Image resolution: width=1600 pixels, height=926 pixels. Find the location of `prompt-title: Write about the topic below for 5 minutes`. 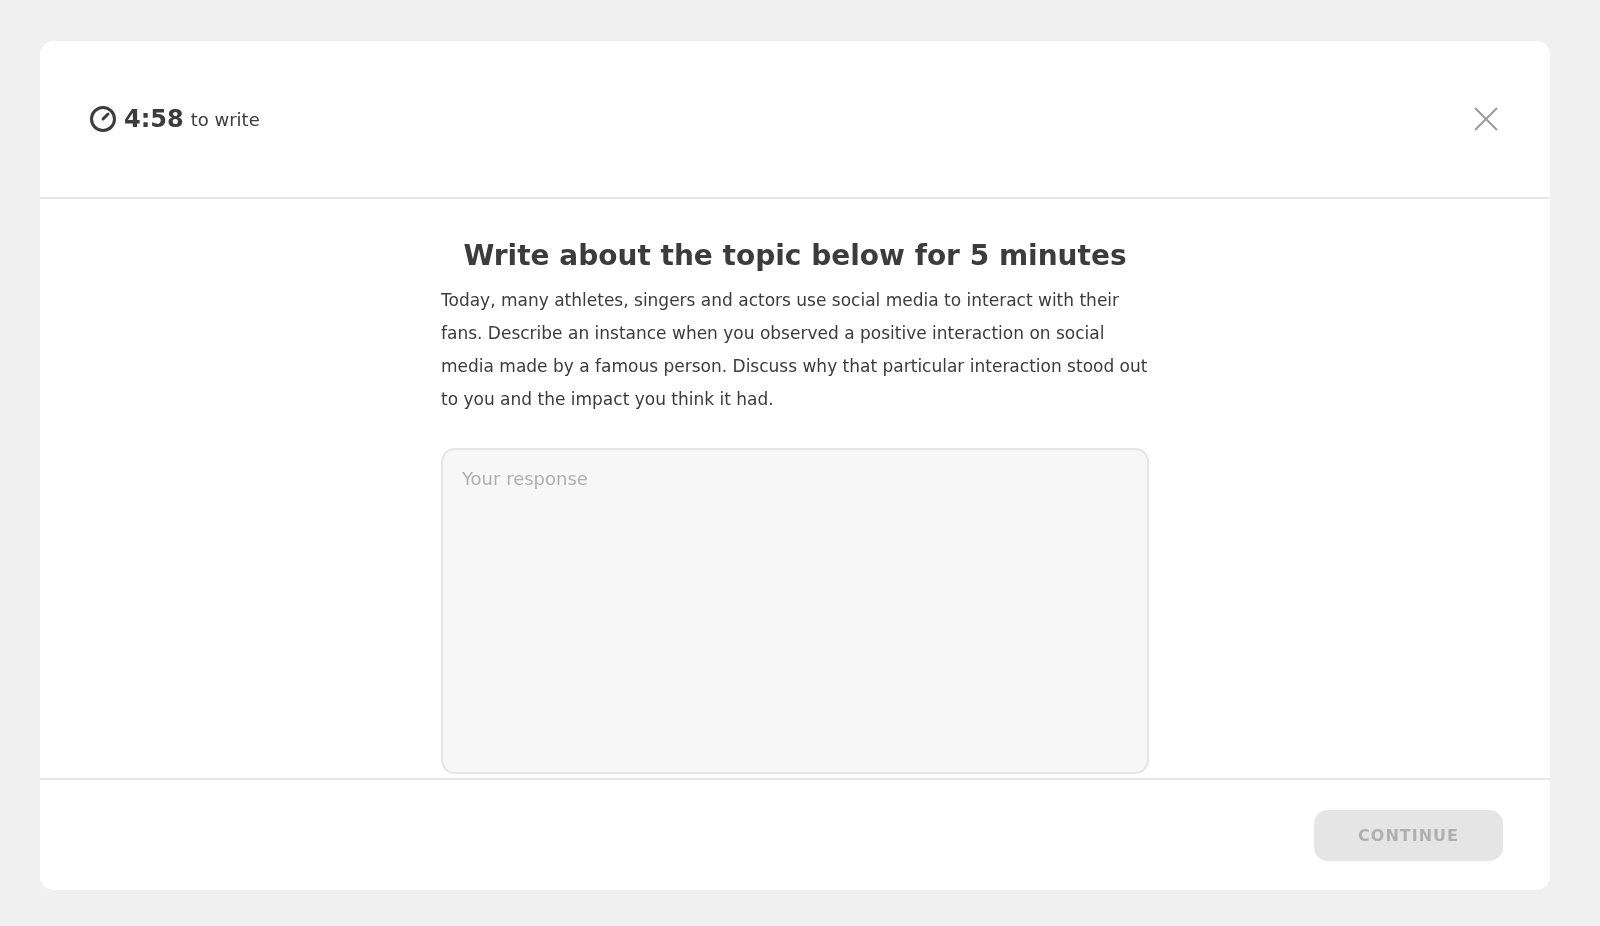

prompt-title: Write about the topic below for 5 minutes is located at coordinates (795, 255).